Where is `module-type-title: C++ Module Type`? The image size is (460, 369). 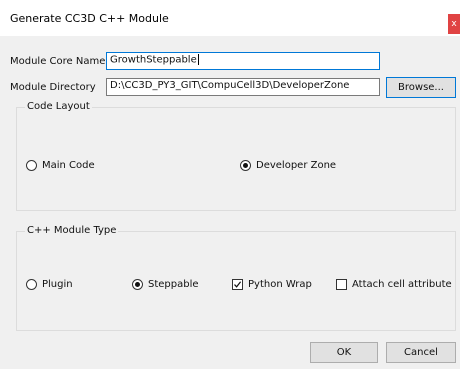
module-type-title: C++ Module Type is located at coordinates (72, 230).